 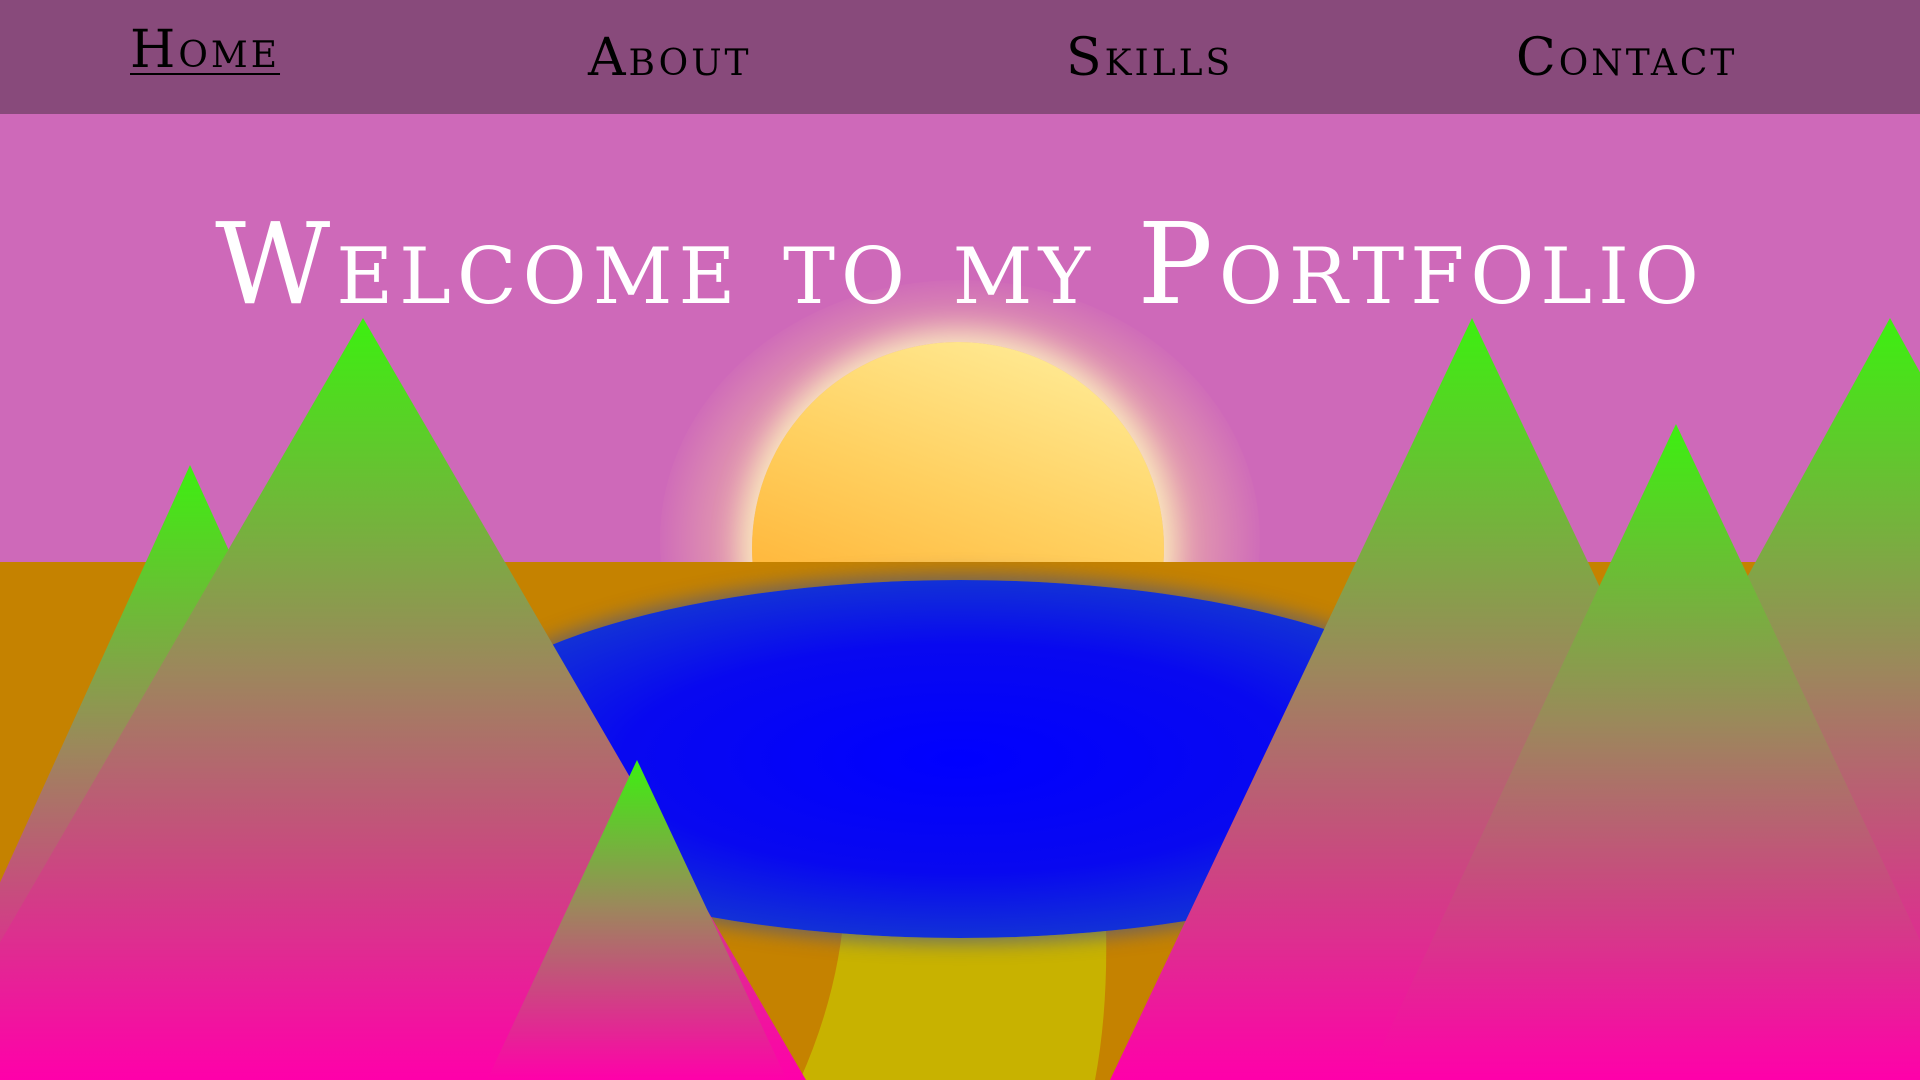 I want to click on top-navigation: Home About Skills Contact, so click(x=960, y=57).